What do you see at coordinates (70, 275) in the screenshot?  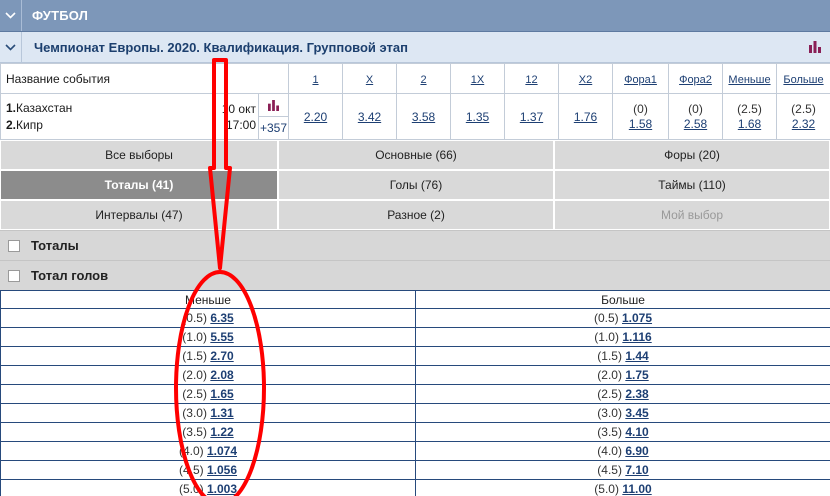 I see `section-title: Тотал голов` at bounding box center [70, 275].